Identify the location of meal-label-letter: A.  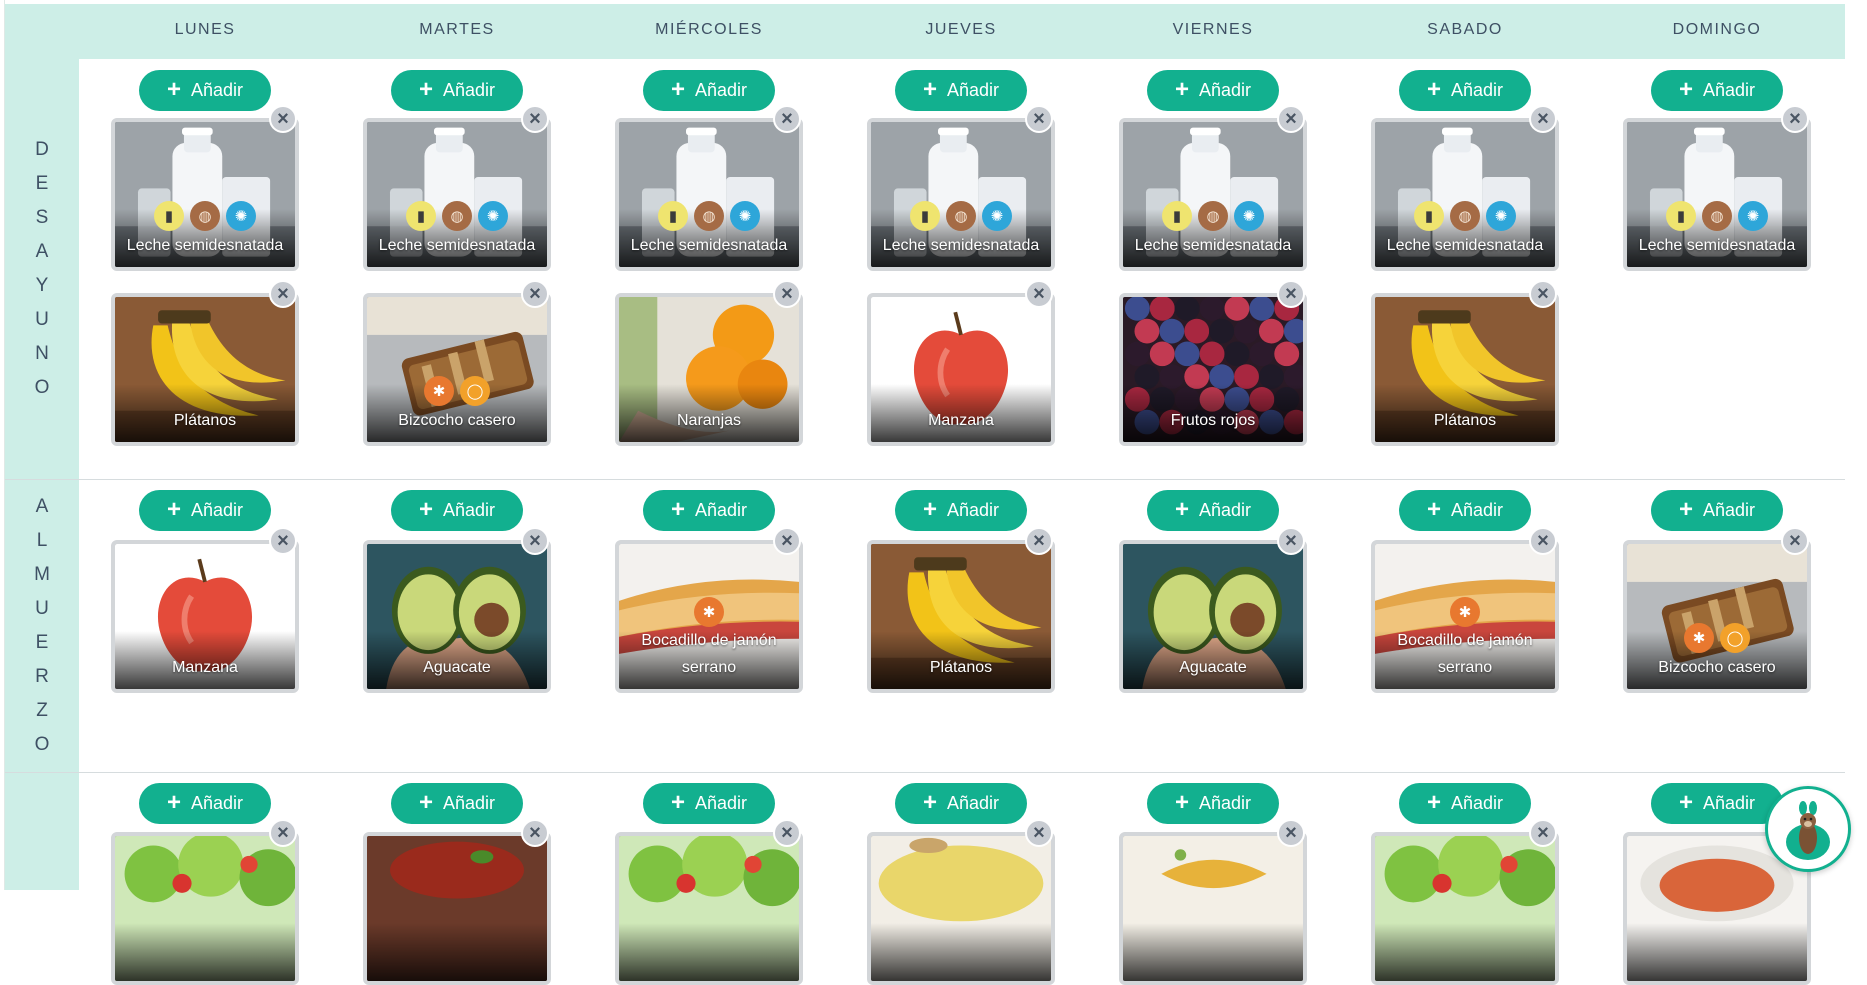
(42, 251).